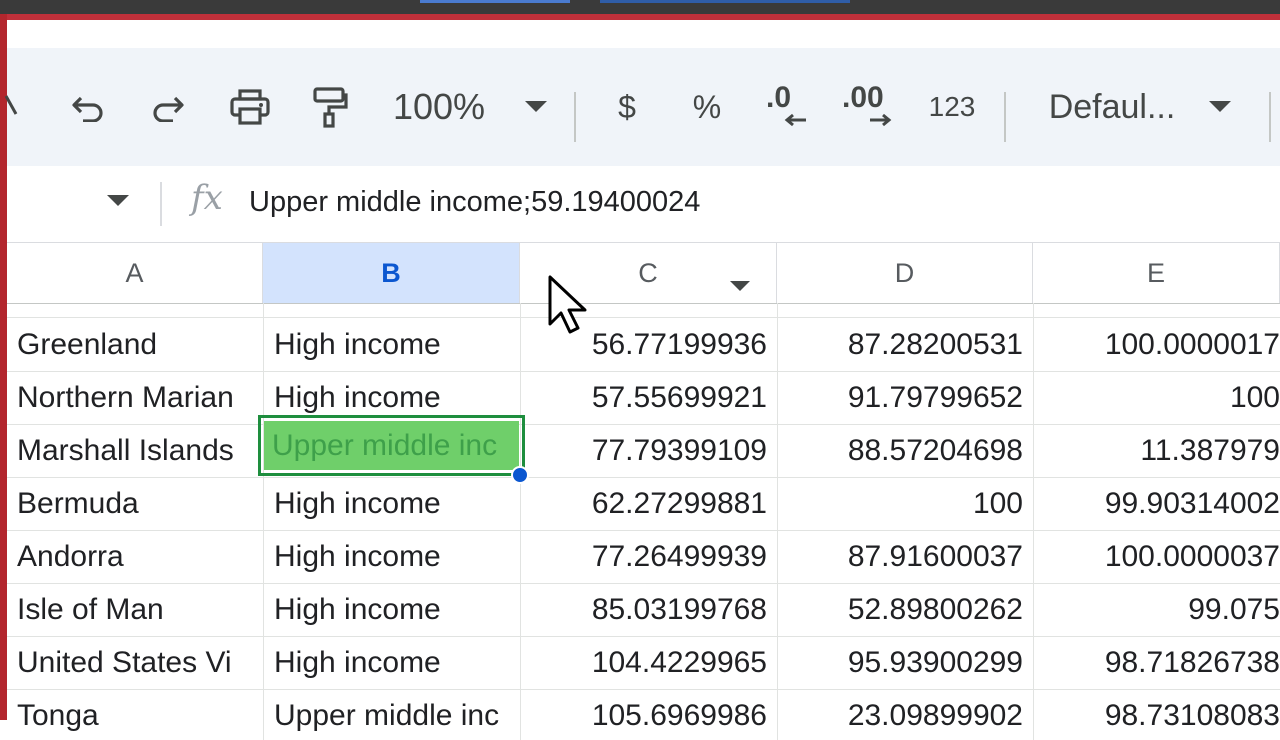 The height and width of the screenshot is (740, 1280). What do you see at coordinates (439, 106) in the screenshot?
I see `zoom-value: 100%` at bounding box center [439, 106].